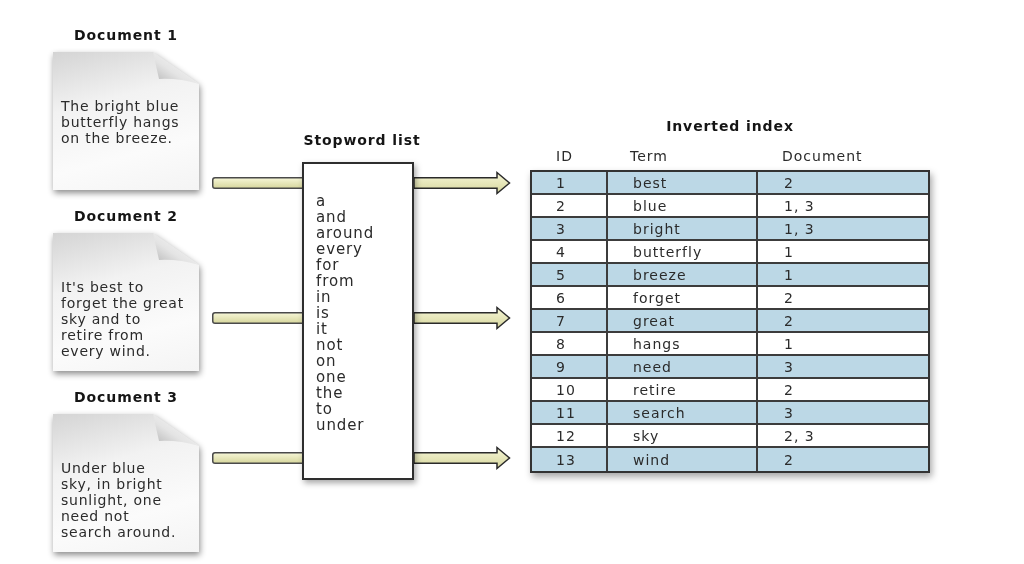 The height and width of the screenshot is (564, 1024). I want to click on stopword: to, so click(324, 409).